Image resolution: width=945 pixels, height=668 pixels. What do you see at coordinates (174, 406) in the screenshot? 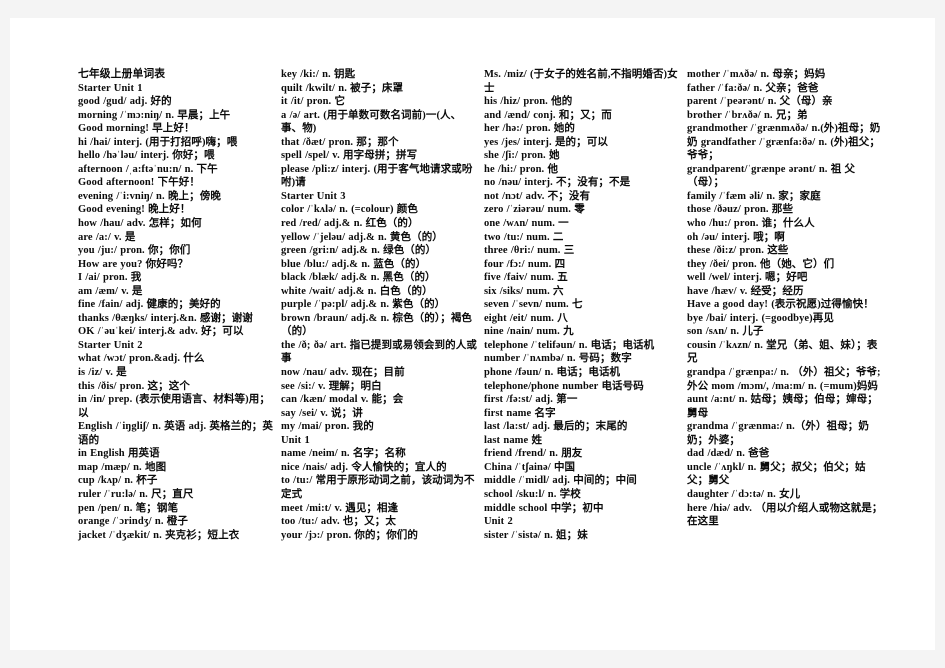
I see `vocabulary-entry: in /in/ prep. (表示使用语言、材料等)用；以` at bounding box center [174, 406].